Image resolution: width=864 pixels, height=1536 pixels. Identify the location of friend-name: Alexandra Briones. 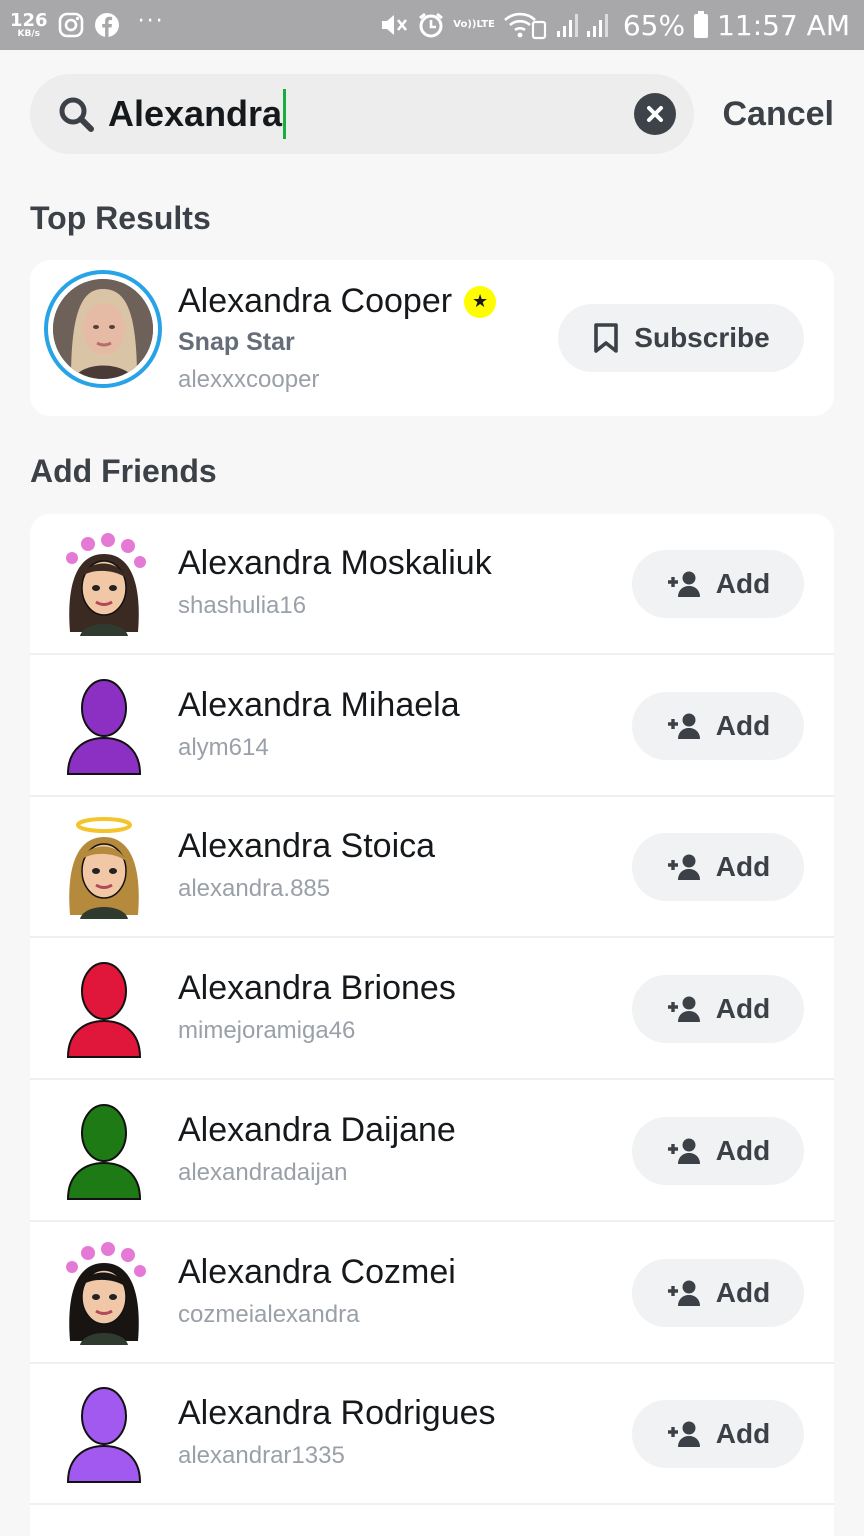
(317, 988).